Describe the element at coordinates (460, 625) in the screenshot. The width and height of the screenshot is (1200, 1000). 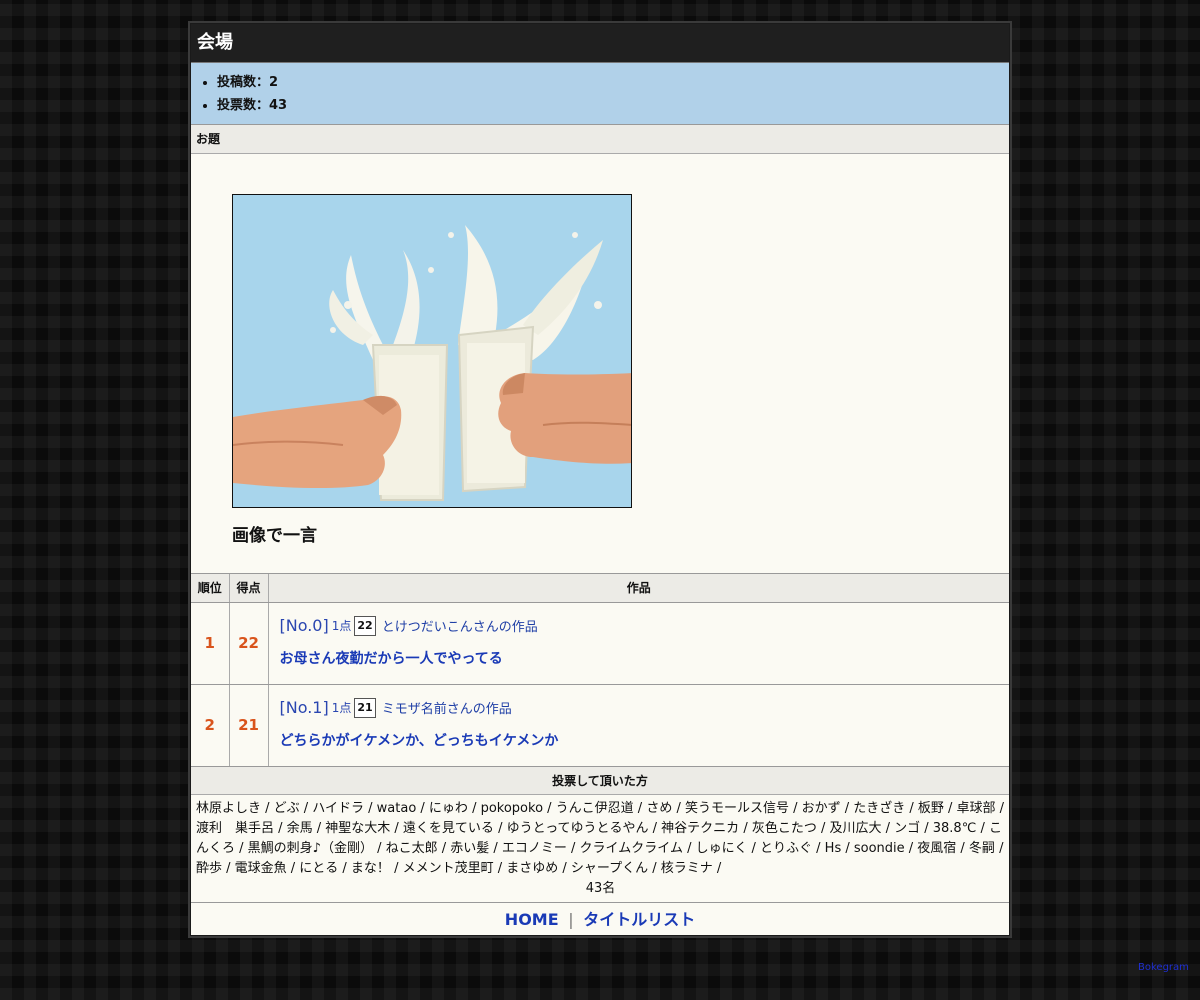
I see `author-link: とけつだいこんさんの作品` at that location.